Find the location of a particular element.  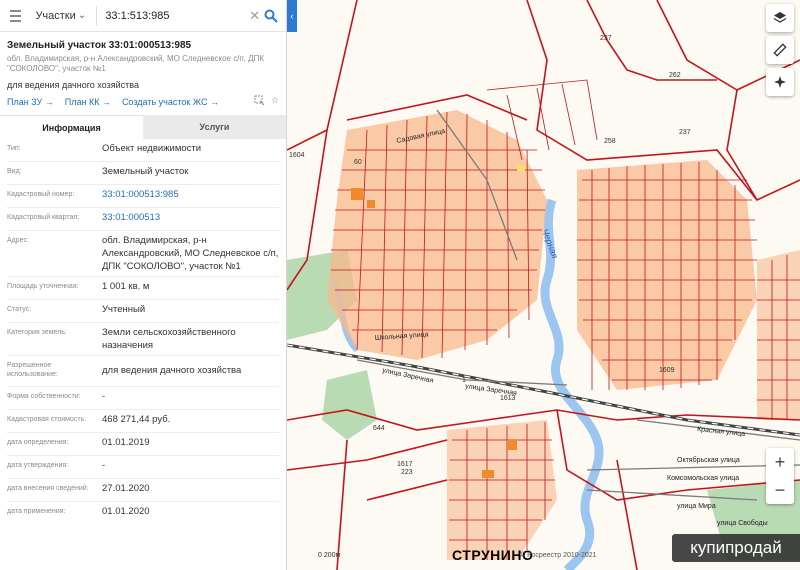

row-label: Вид: is located at coordinates (14, 171).